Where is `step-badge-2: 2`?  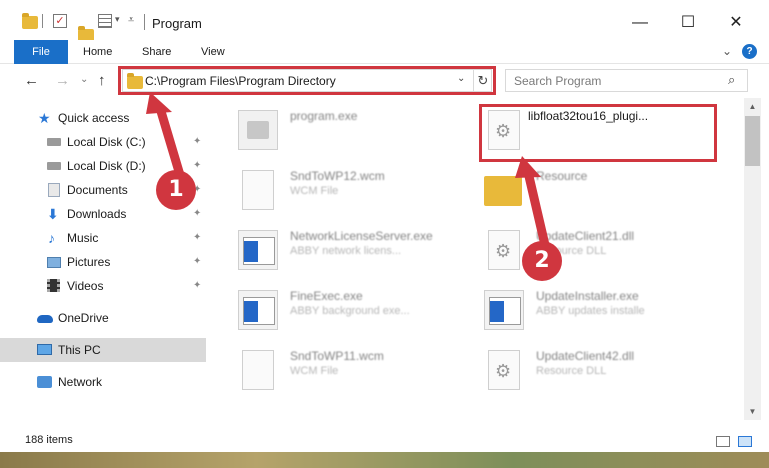 step-badge-2: 2 is located at coordinates (542, 261).